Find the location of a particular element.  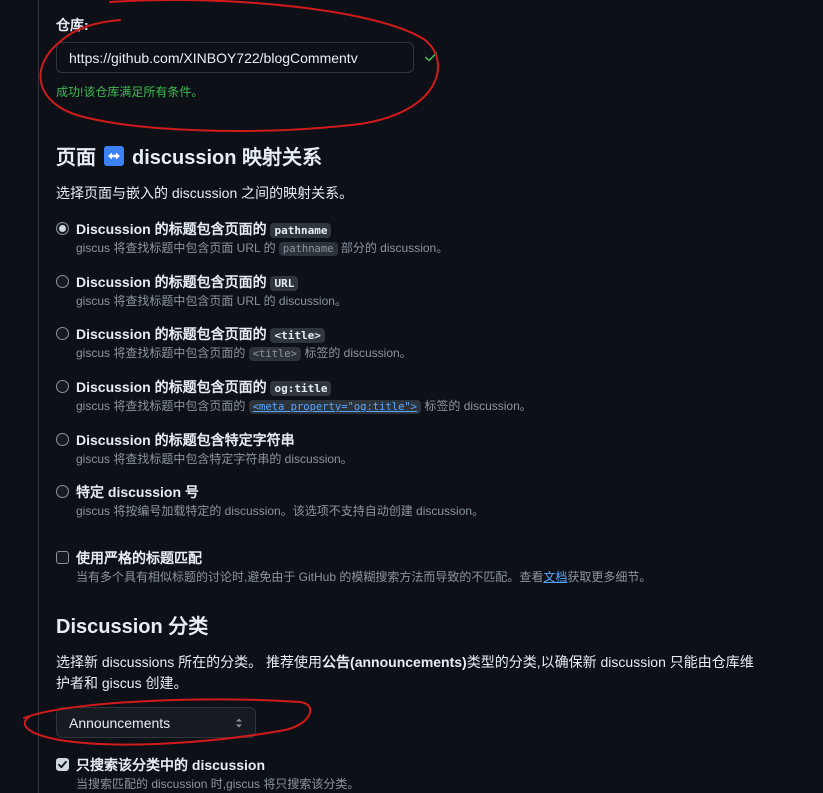

repository-label: 仓库: is located at coordinates (72, 25).